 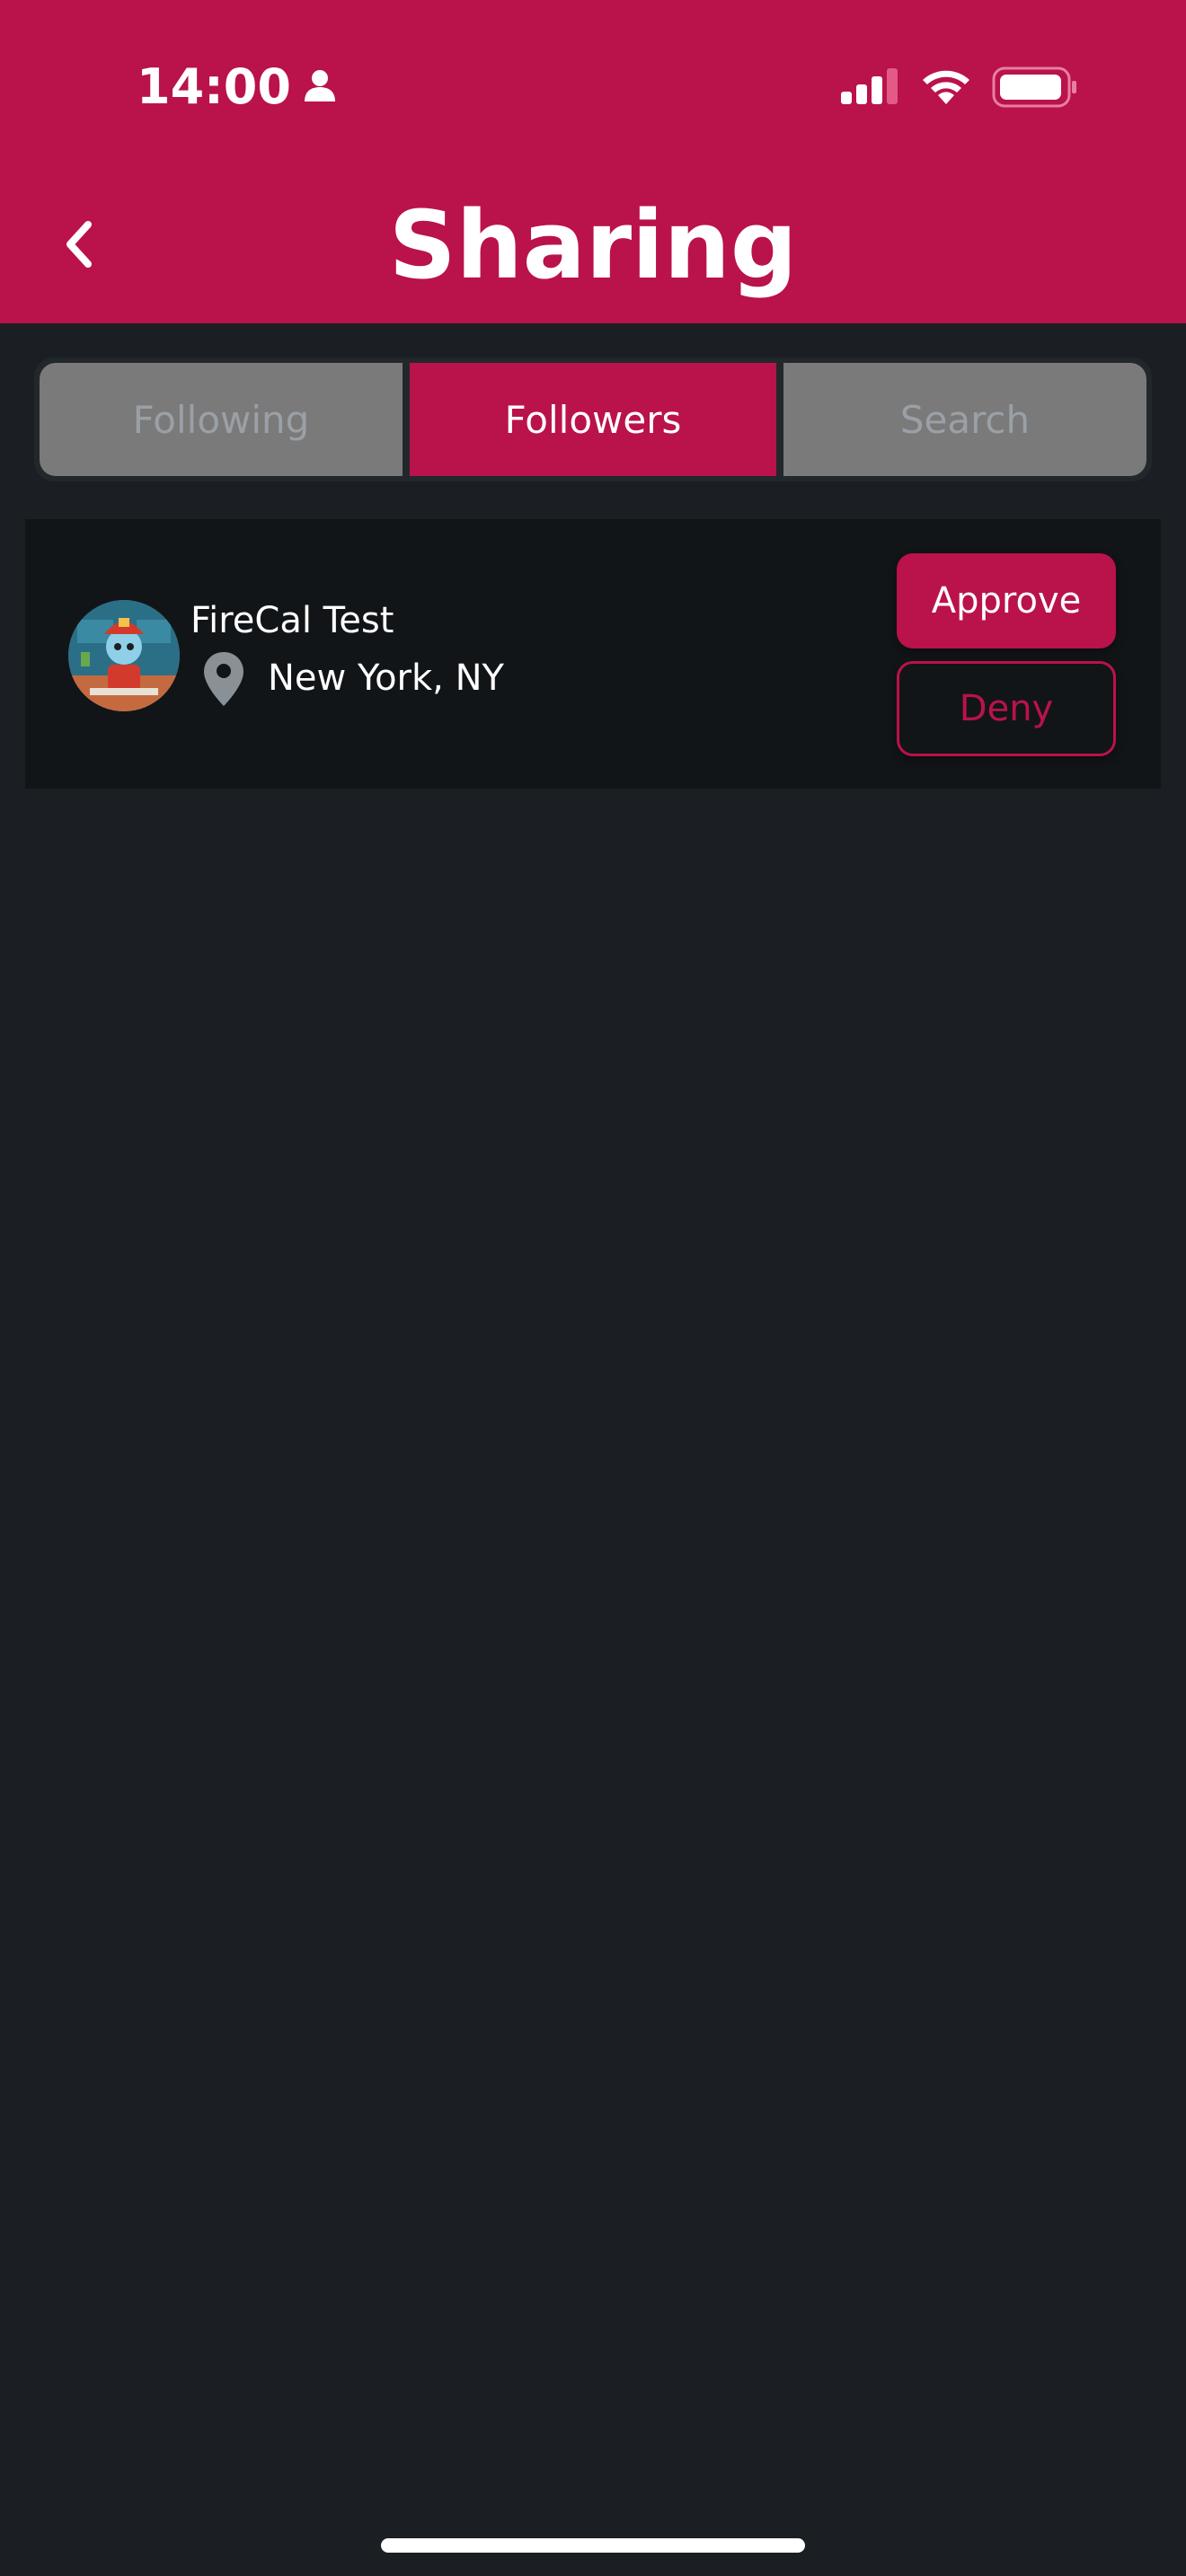 What do you see at coordinates (1035, 88) in the screenshot?
I see `battery-icon` at bounding box center [1035, 88].